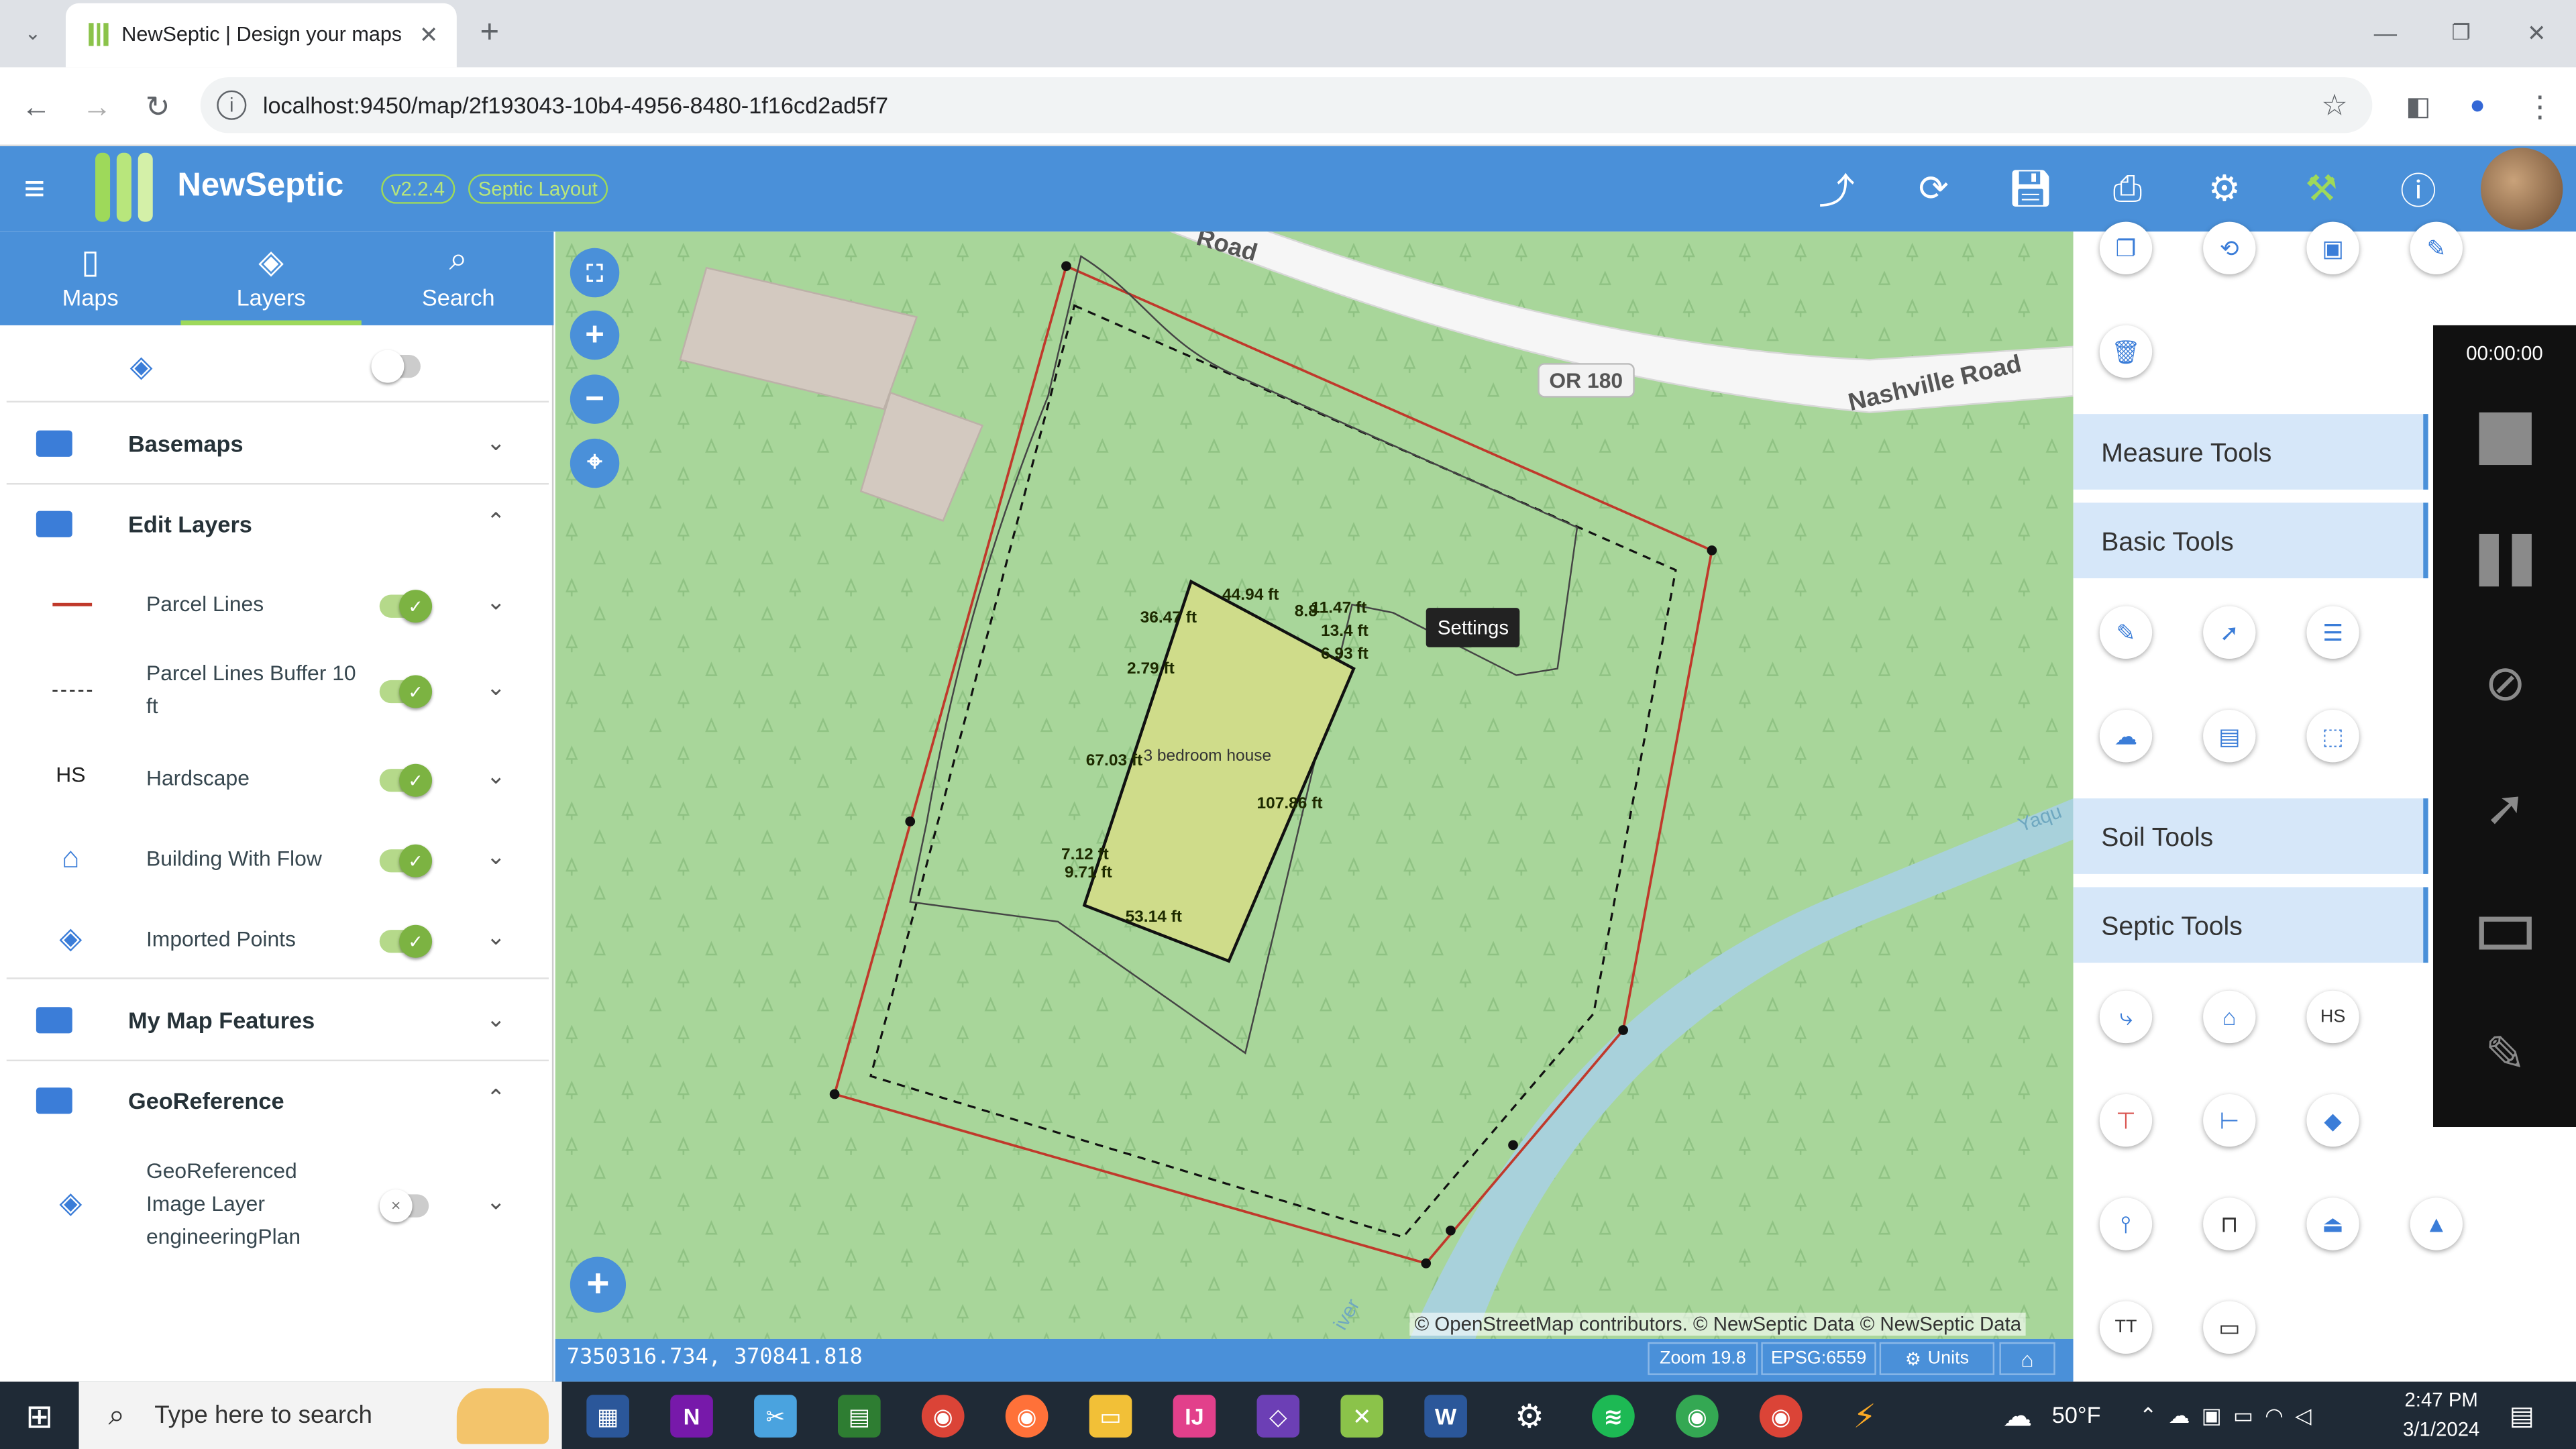 Image resolution: width=2576 pixels, height=1449 pixels. What do you see at coordinates (276, 443) in the screenshot?
I see `group-basemaps: Basemaps ⌄` at bounding box center [276, 443].